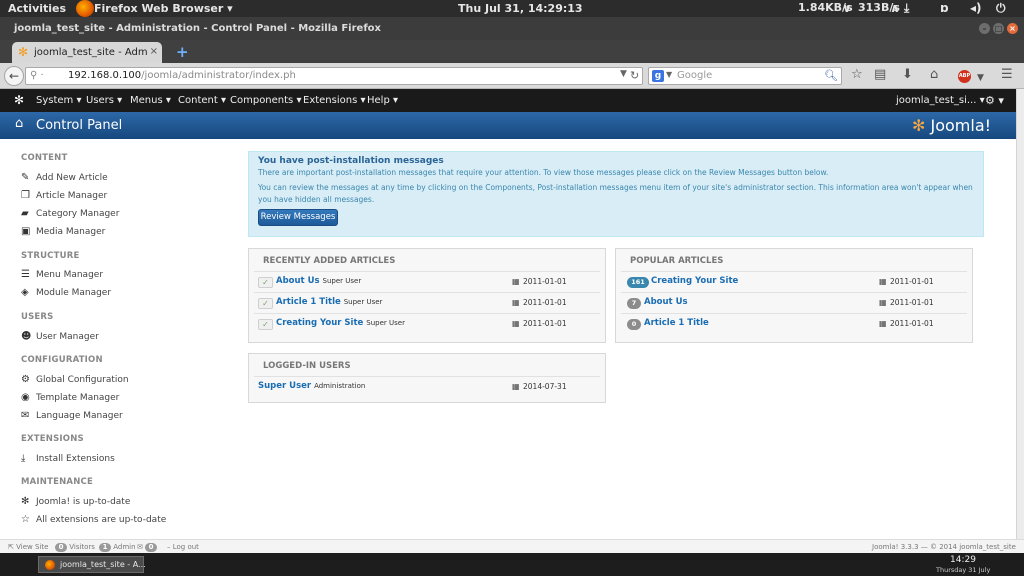 The width and height of the screenshot is (1024, 576). What do you see at coordinates (847, 8) in the screenshot?
I see `down-arrow-icon: ∨` at bounding box center [847, 8].